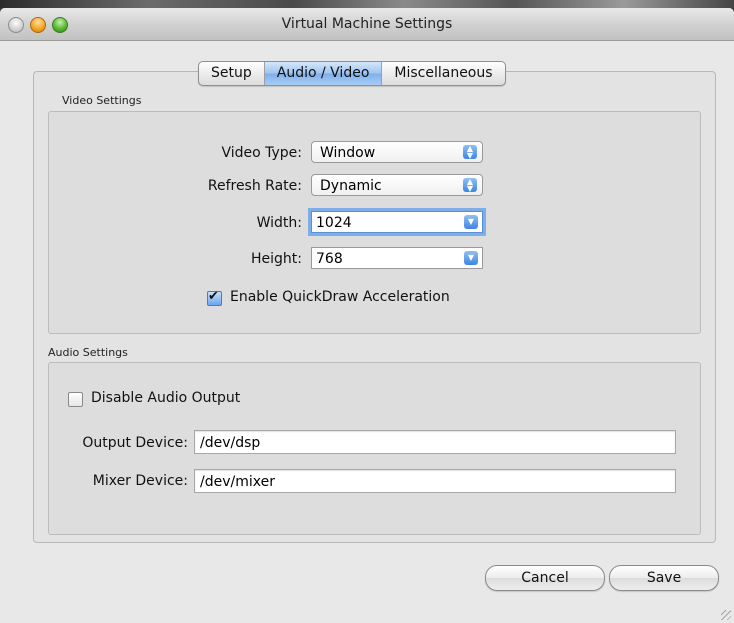 The width and height of the screenshot is (734, 623). Describe the element at coordinates (88, 352) in the screenshot. I see `audio-settings-label: Audio Settings` at that location.